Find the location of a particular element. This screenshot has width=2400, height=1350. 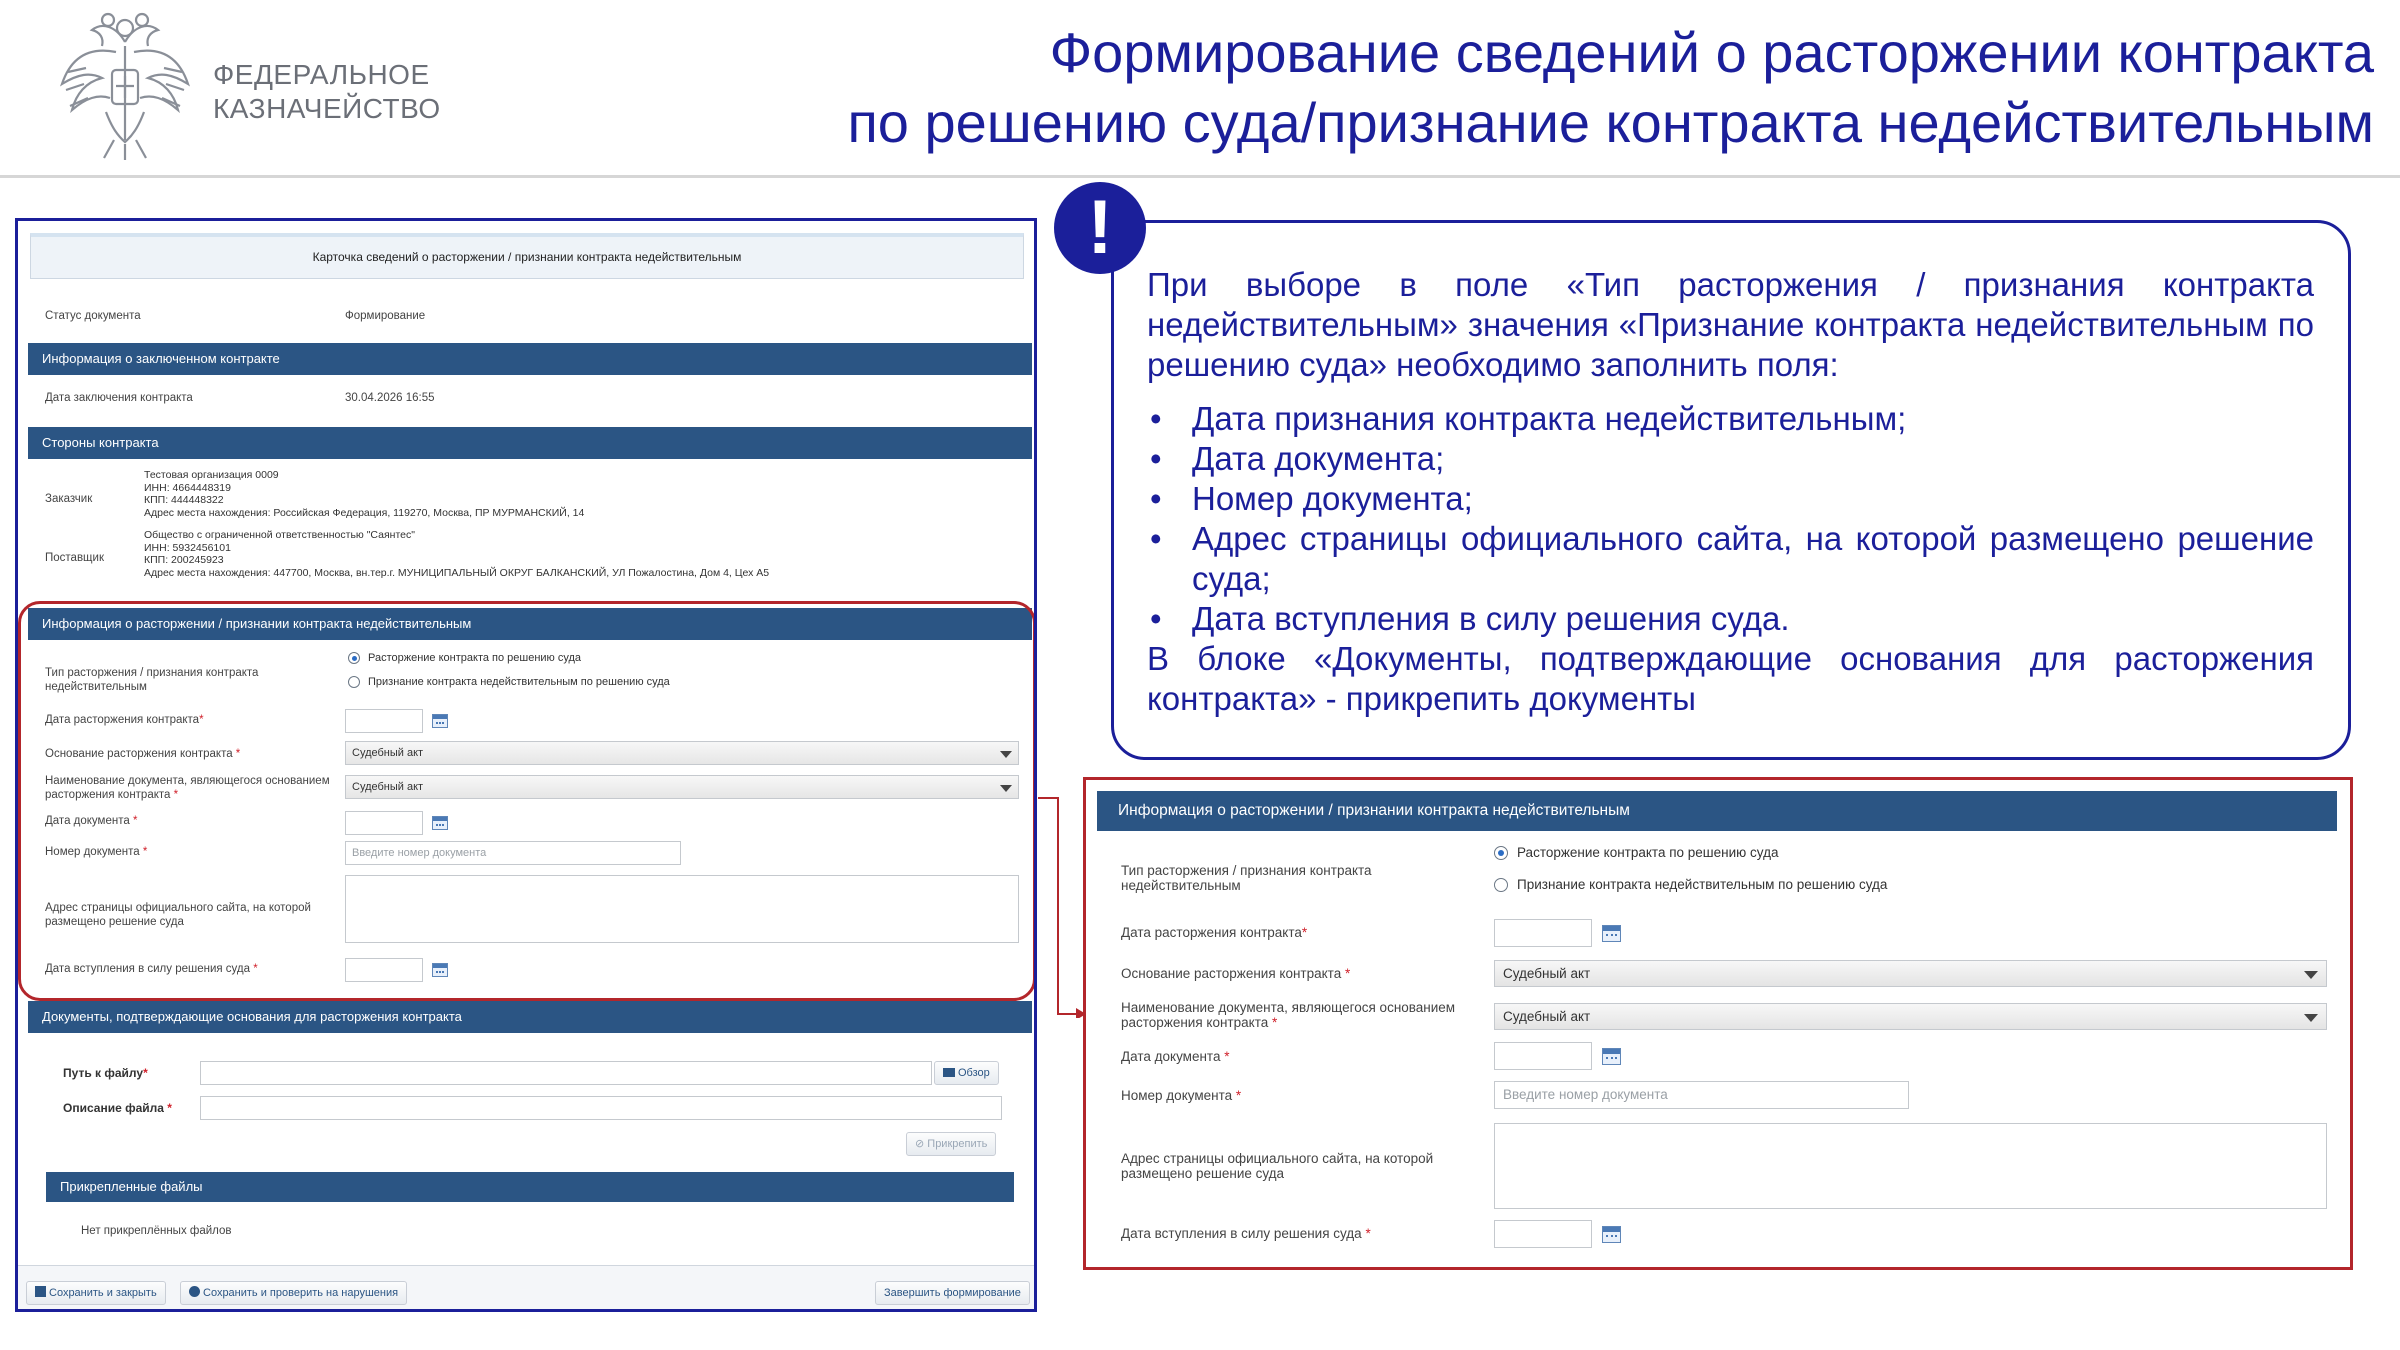

list-item: Номер документа; is located at coordinates (1730, 499).